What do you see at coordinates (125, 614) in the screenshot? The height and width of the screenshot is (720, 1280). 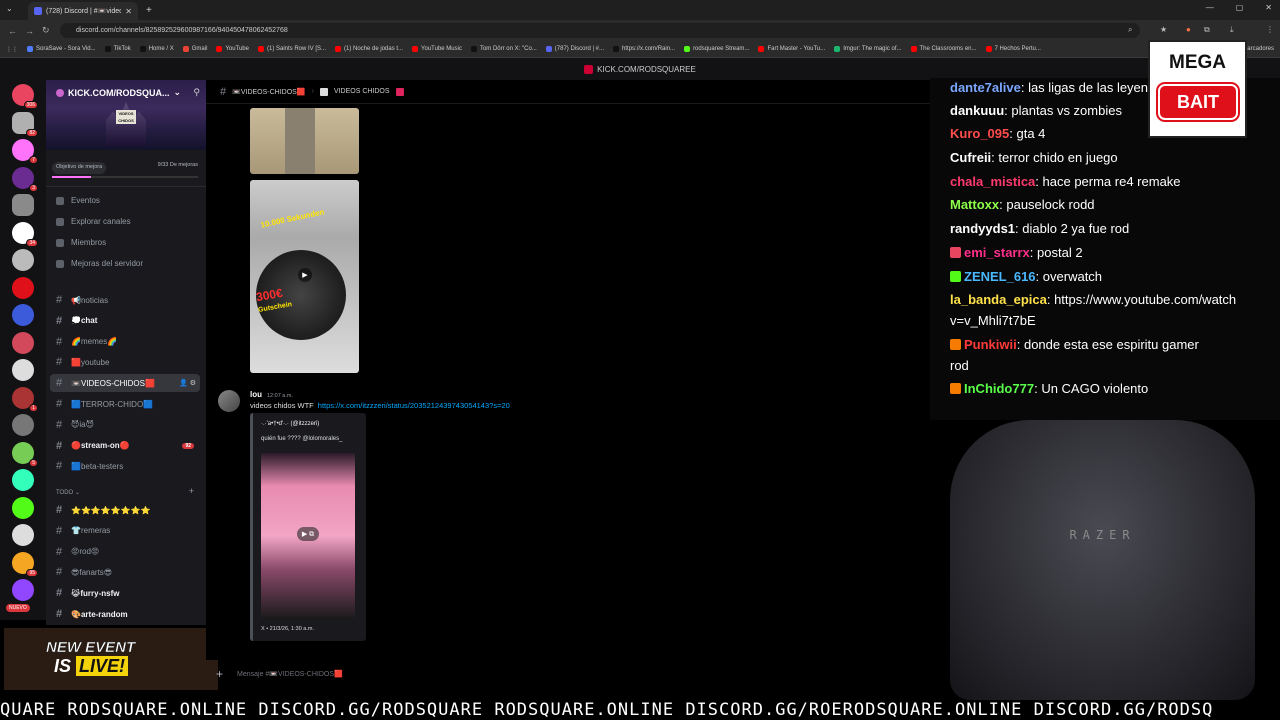 I see `channel-item: # 🎨arte-random` at bounding box center [125, 614].